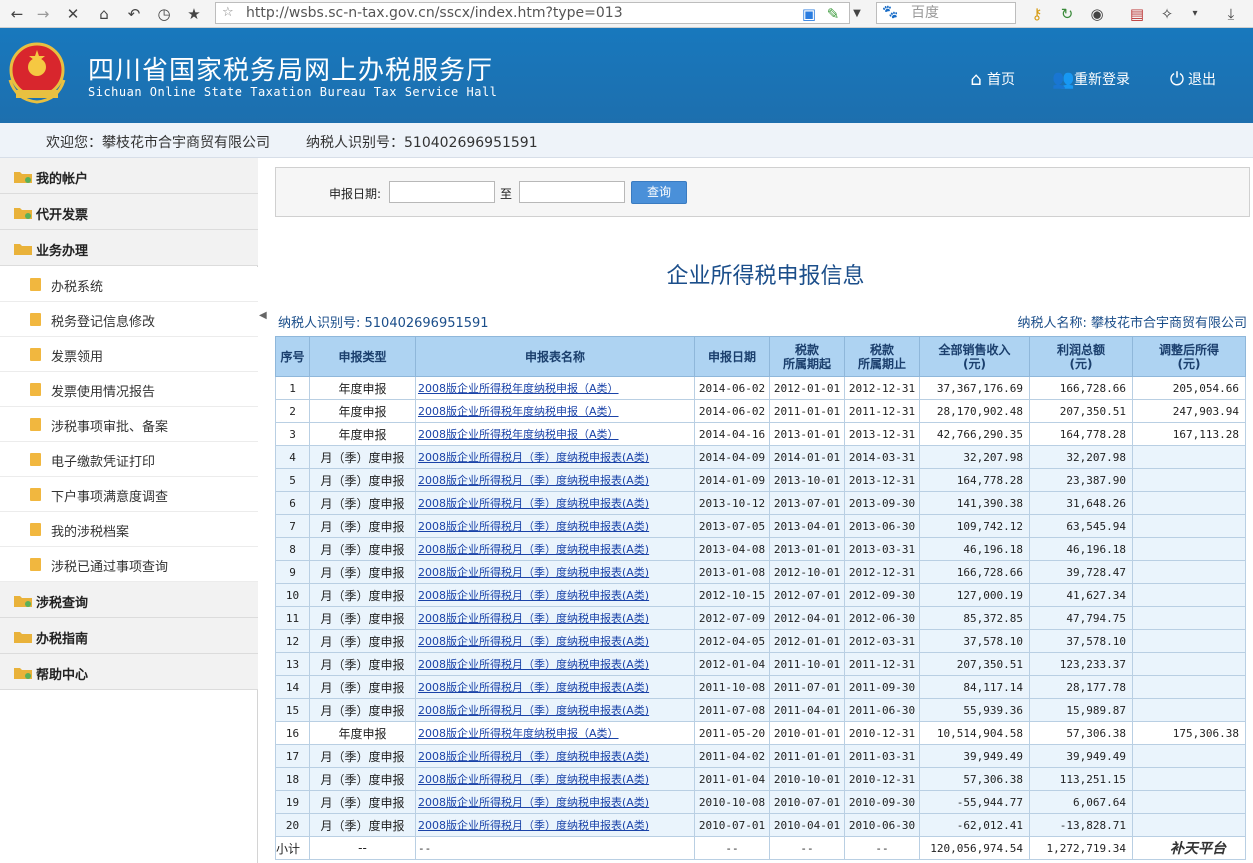 The width and height of the screenshot is (1253, 863). Describe the element at coordinates (1097, 14) in the screenshot. I see `camera-icon: ◉` at that location.